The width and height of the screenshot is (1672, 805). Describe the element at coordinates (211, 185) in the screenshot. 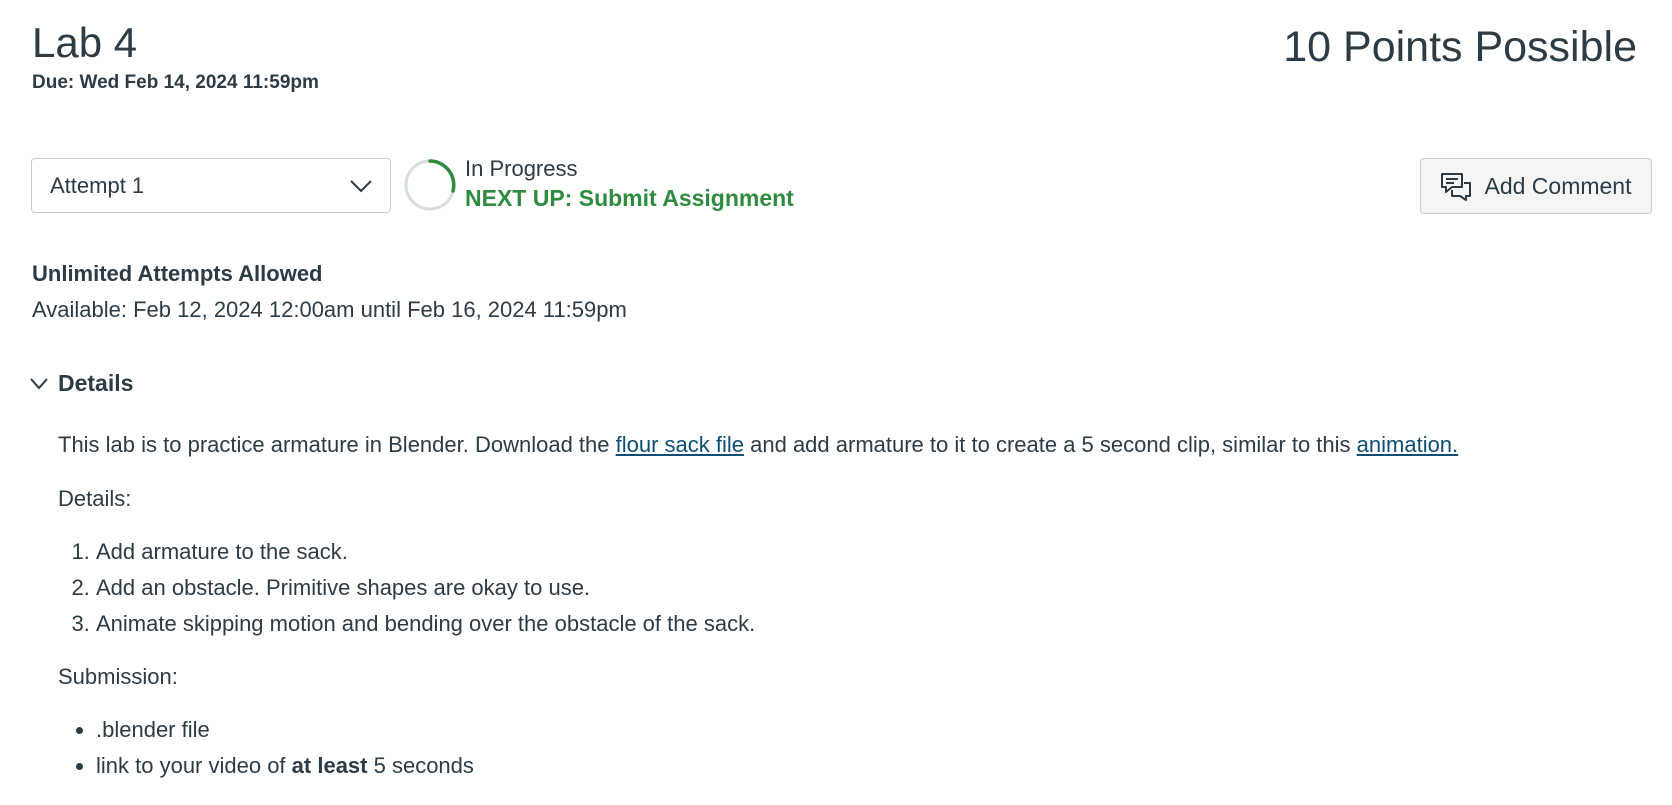

I see `attempt-select: Attempt 1` at that location.